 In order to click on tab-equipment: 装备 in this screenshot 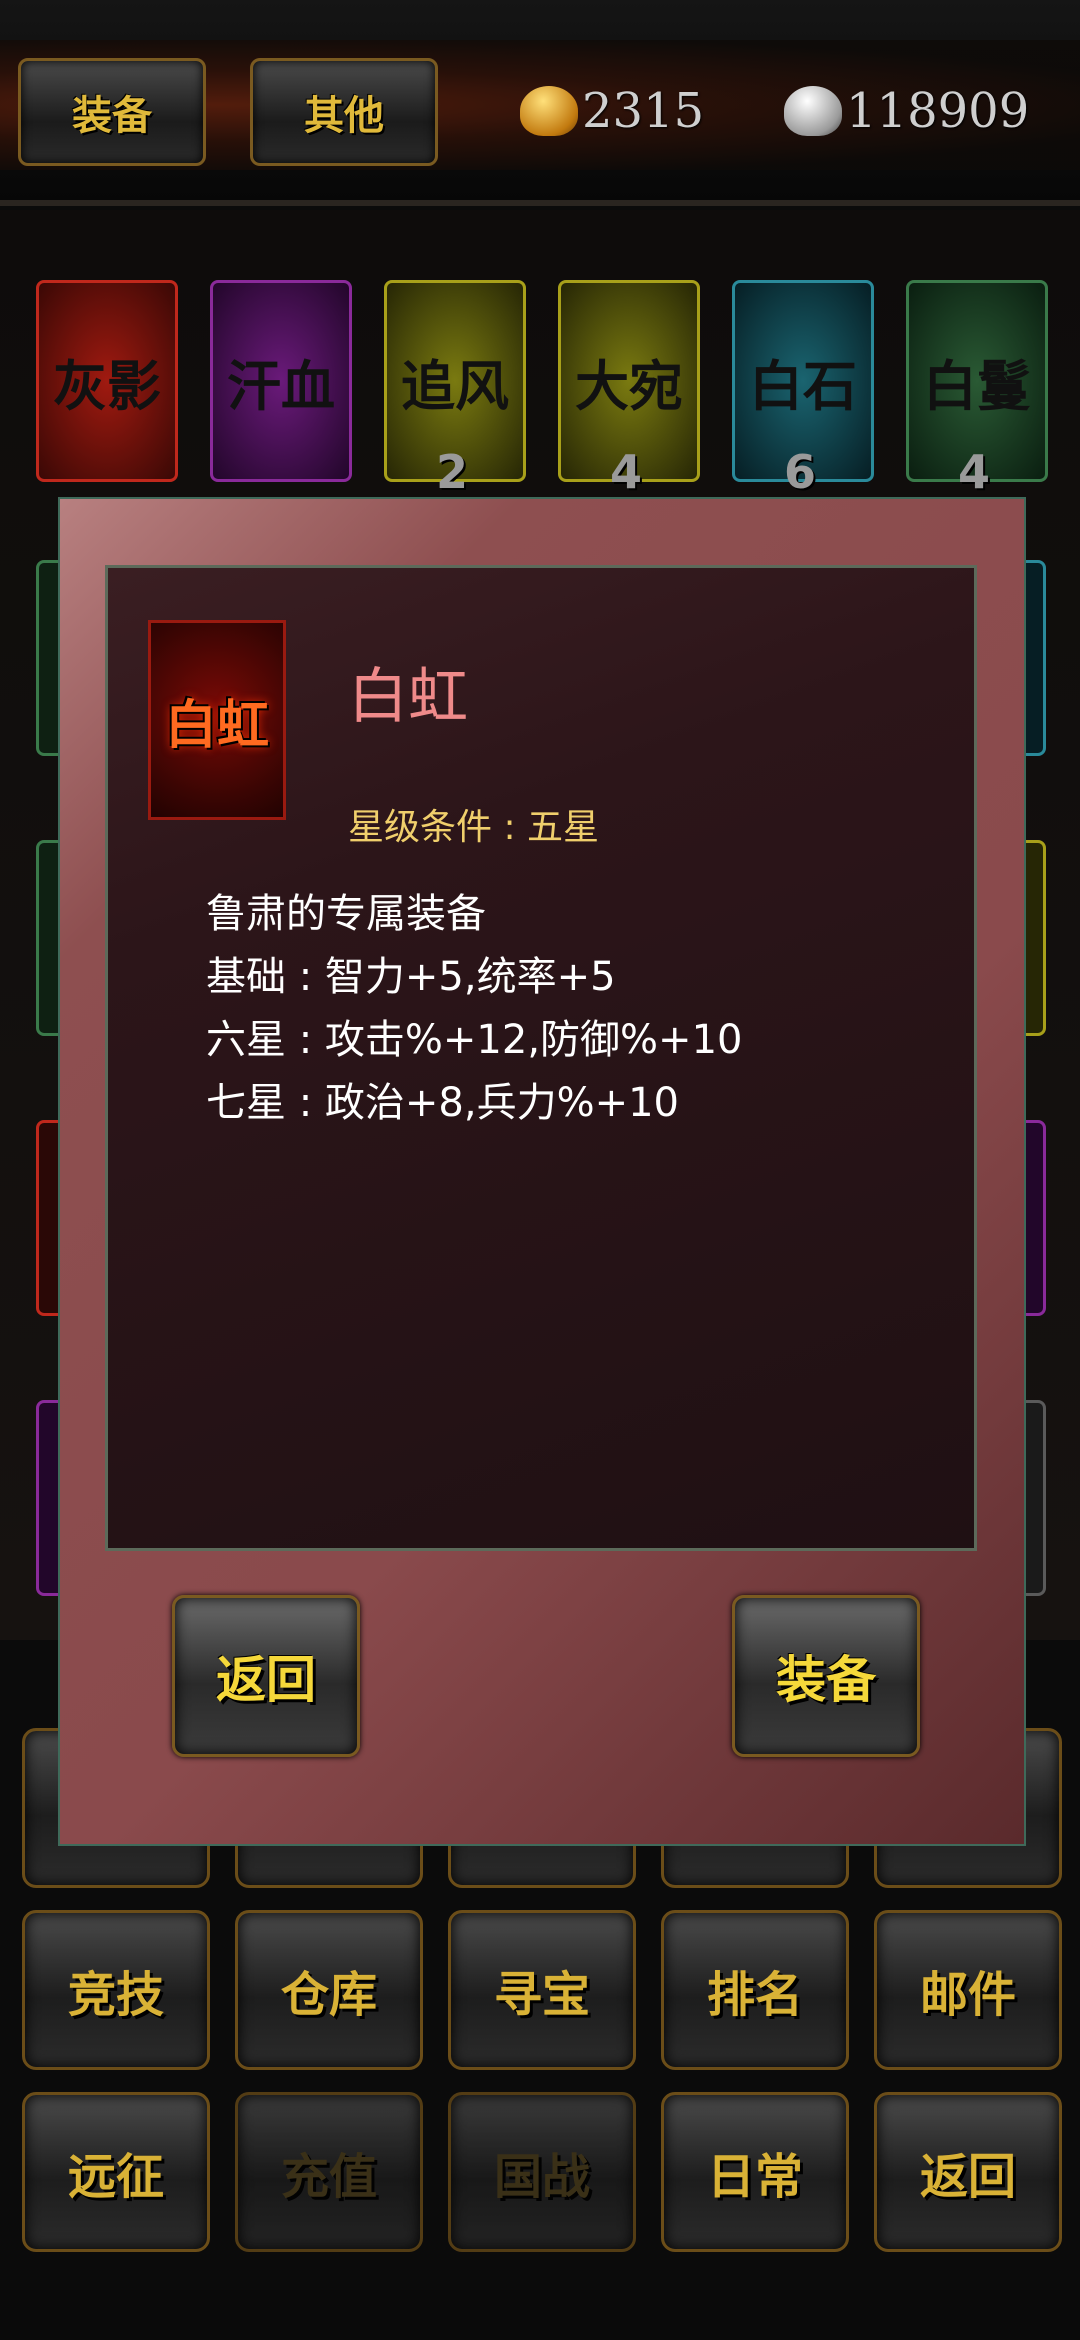, I will do `click(112, 112)`.